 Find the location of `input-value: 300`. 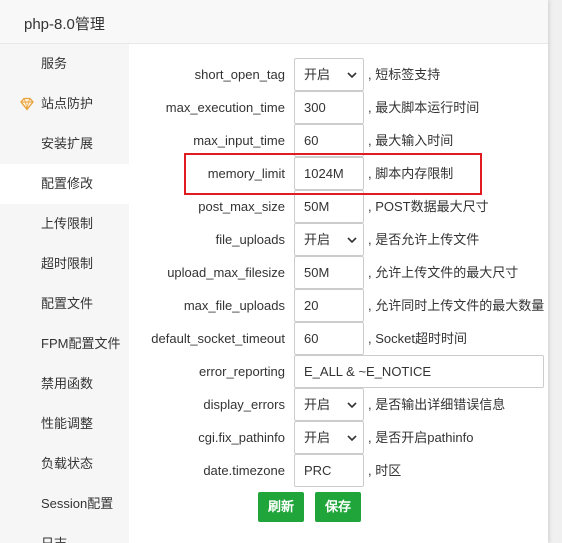

input-value: 300 is located at coordinates (315, 107).